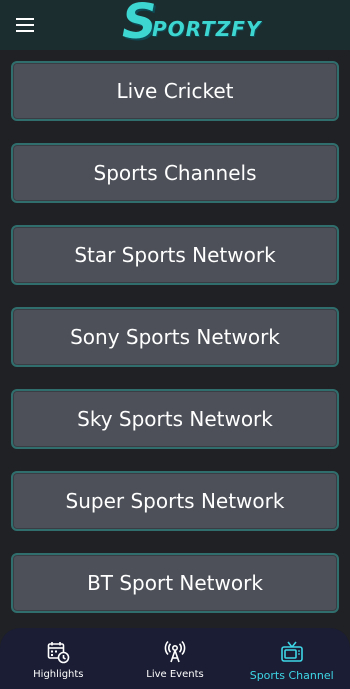  What do you see at coordinates (175, 674) in the screenshot?
I see `nav-label-live-events: Live Events` at bounding box center [175, 674].